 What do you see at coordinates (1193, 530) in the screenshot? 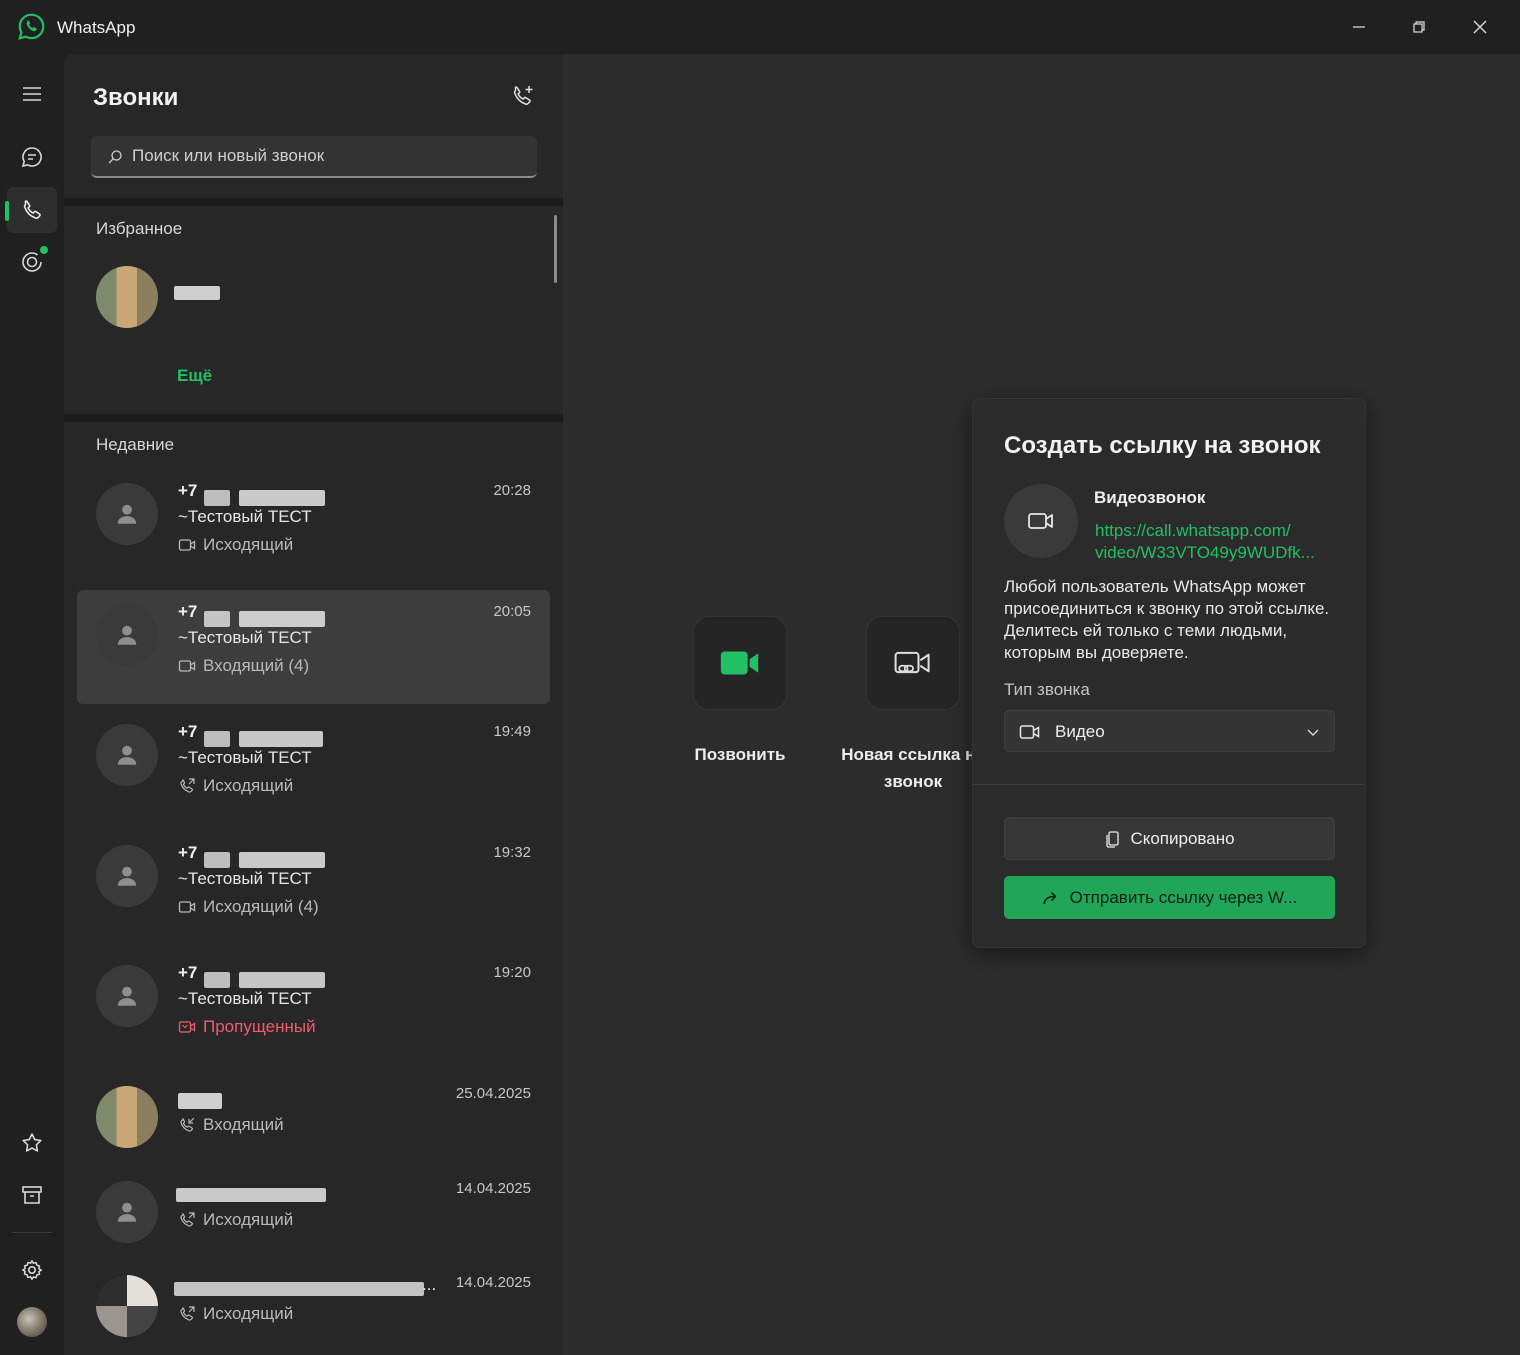
I see `call-link-line: https://call.whatsapp.com/` at bounding box center [1193, 530].